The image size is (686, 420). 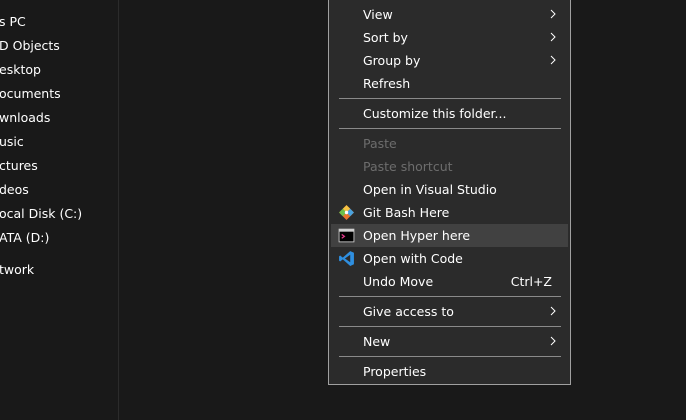 I want to click on menu-item-paste-shortcut: Paste shortcut, so click(x=449, y=166).